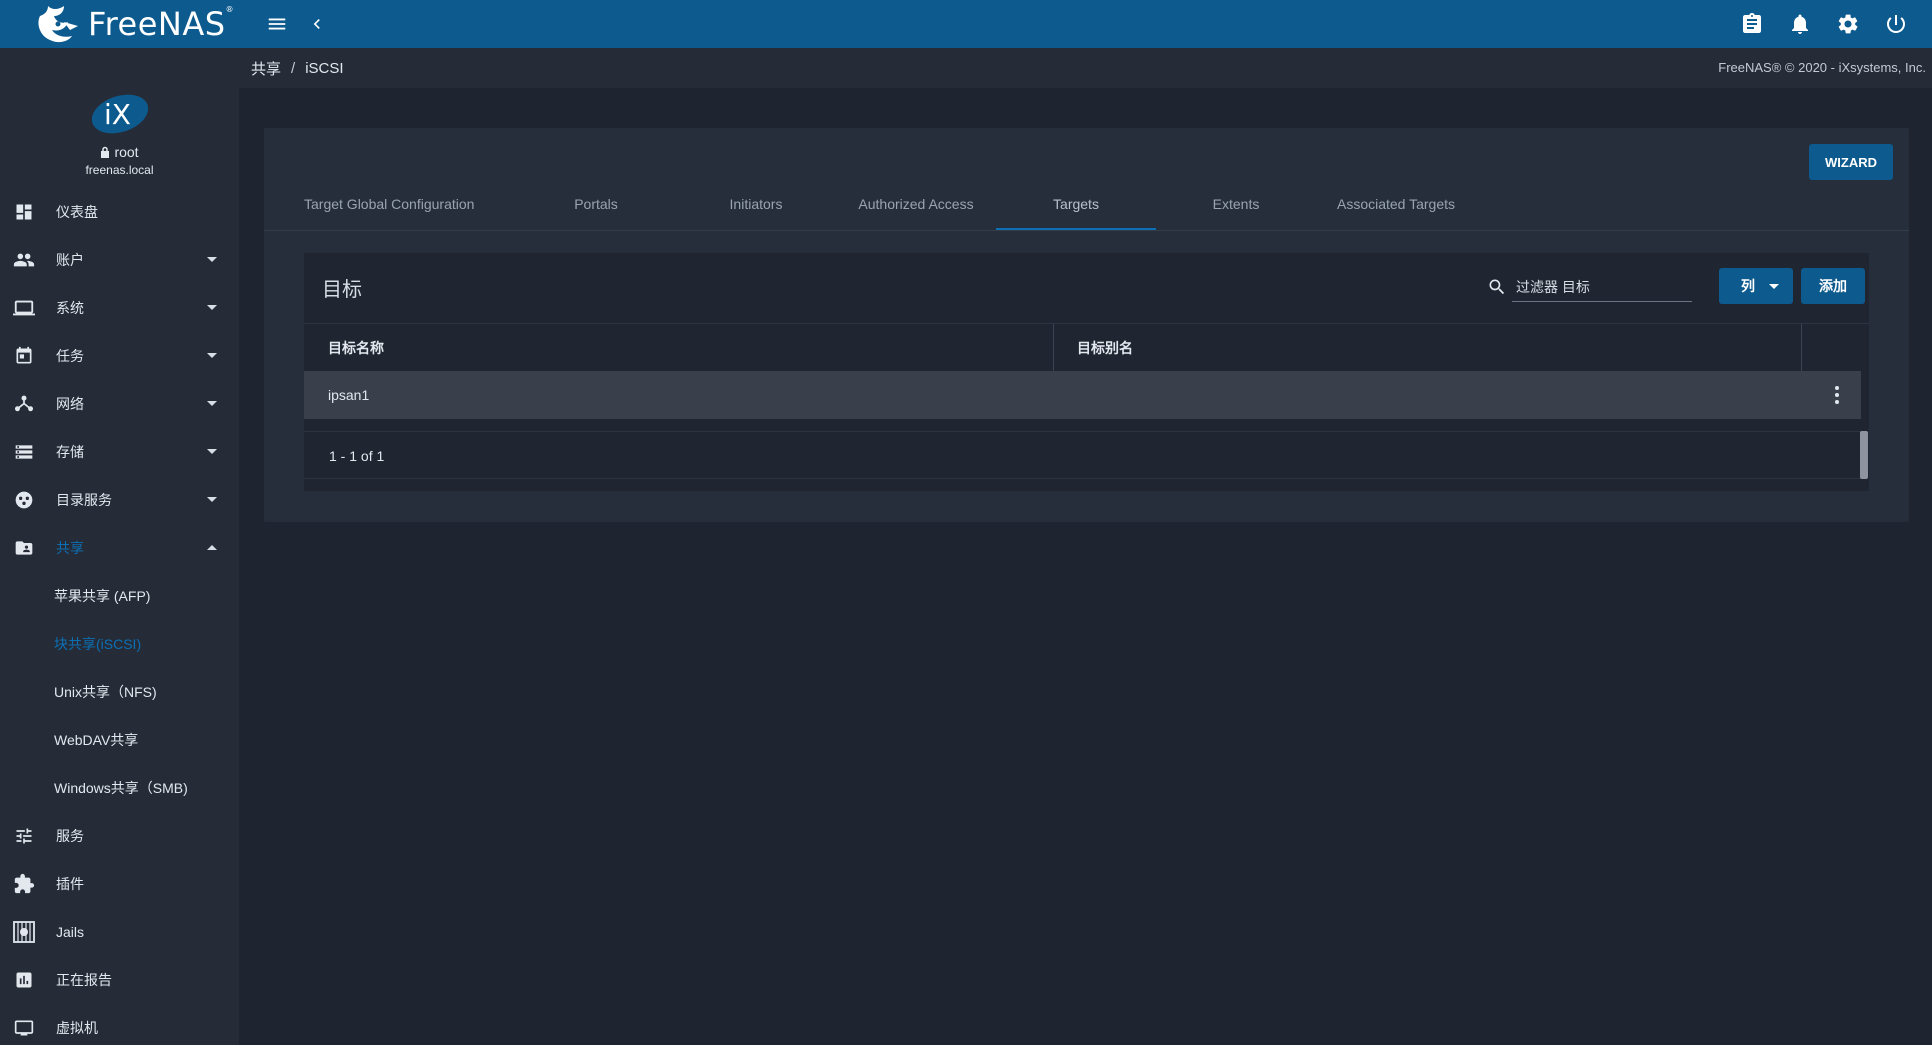 This screenshot has width=1932, height=1045. What do you see at coordinates (119, 1024) in the screenshot?
I see `sidebar-item-vms: 虚拟机` at bounding box center [119, 1024].